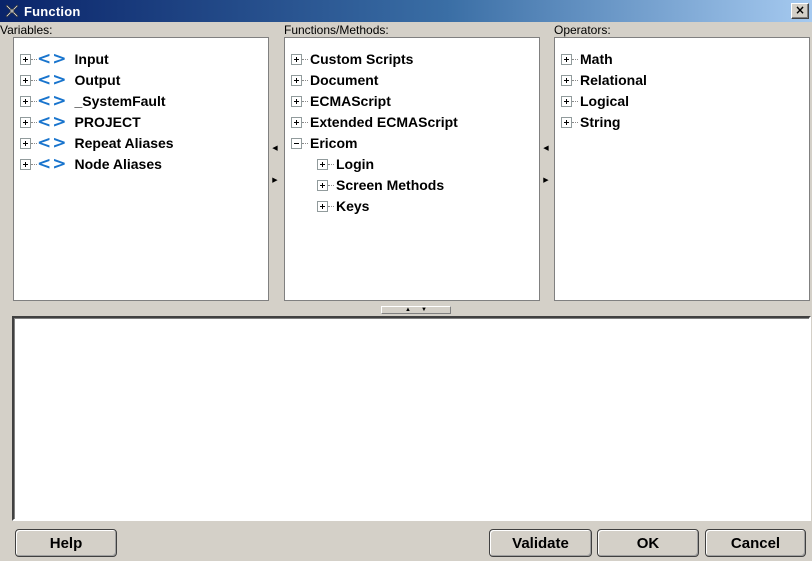  Describe the element at coordinates (355, 164) in the screenshot. I see `tree-item-label: Login` at that location.